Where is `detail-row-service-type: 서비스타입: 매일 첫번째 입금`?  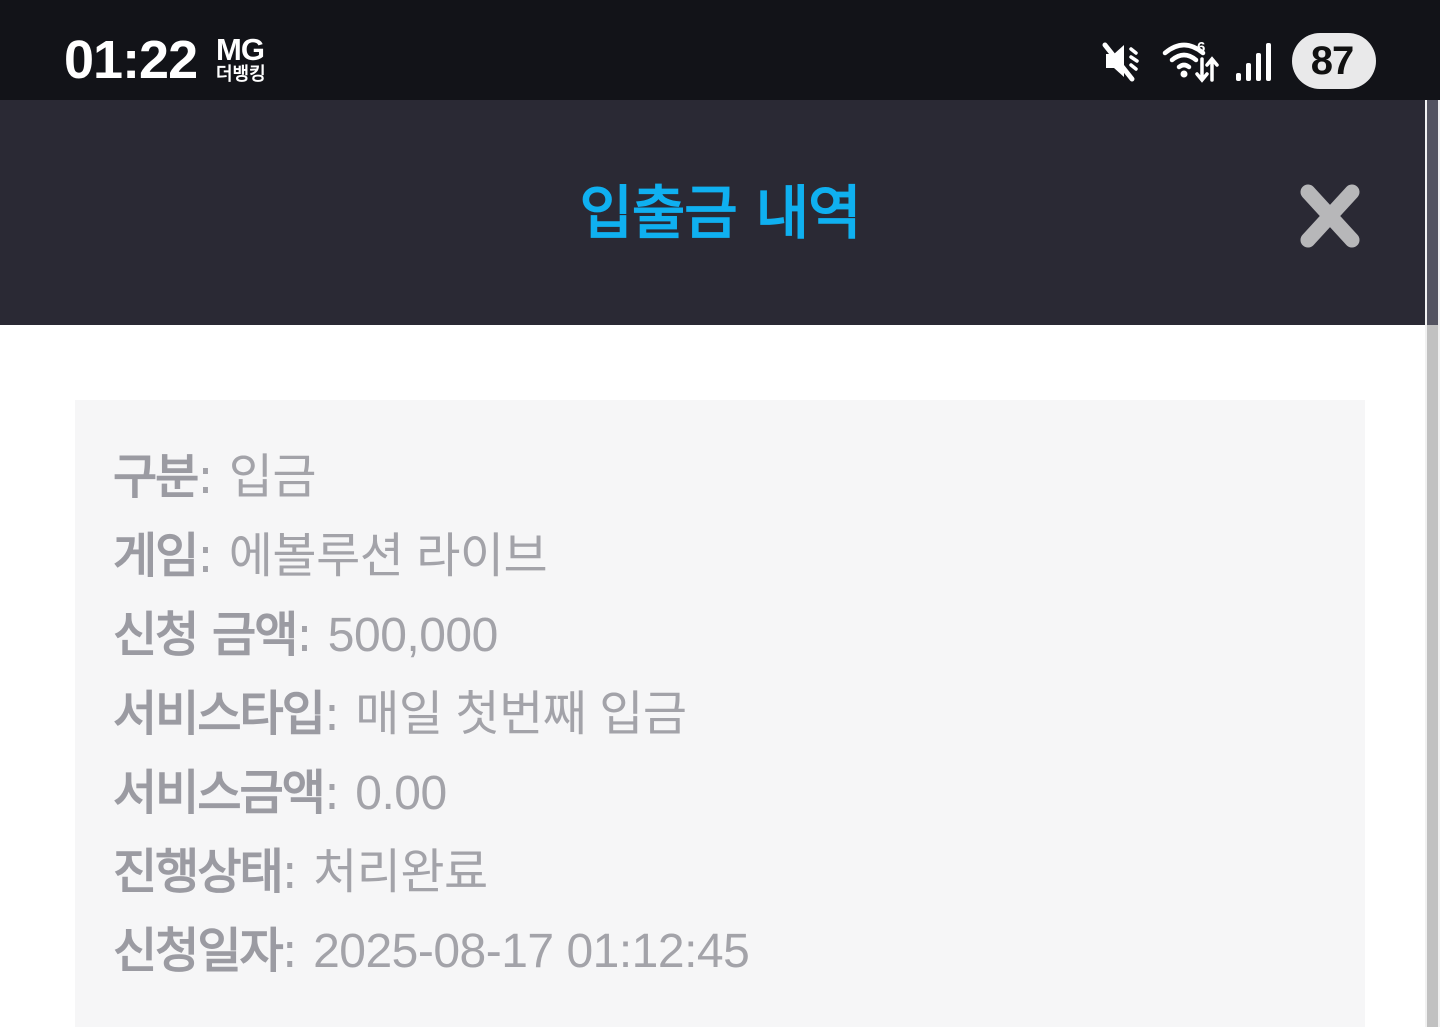
detail-row-service-type: 서비스타입: 매일 첫번째 입금 is located at coordinates (431, 720).